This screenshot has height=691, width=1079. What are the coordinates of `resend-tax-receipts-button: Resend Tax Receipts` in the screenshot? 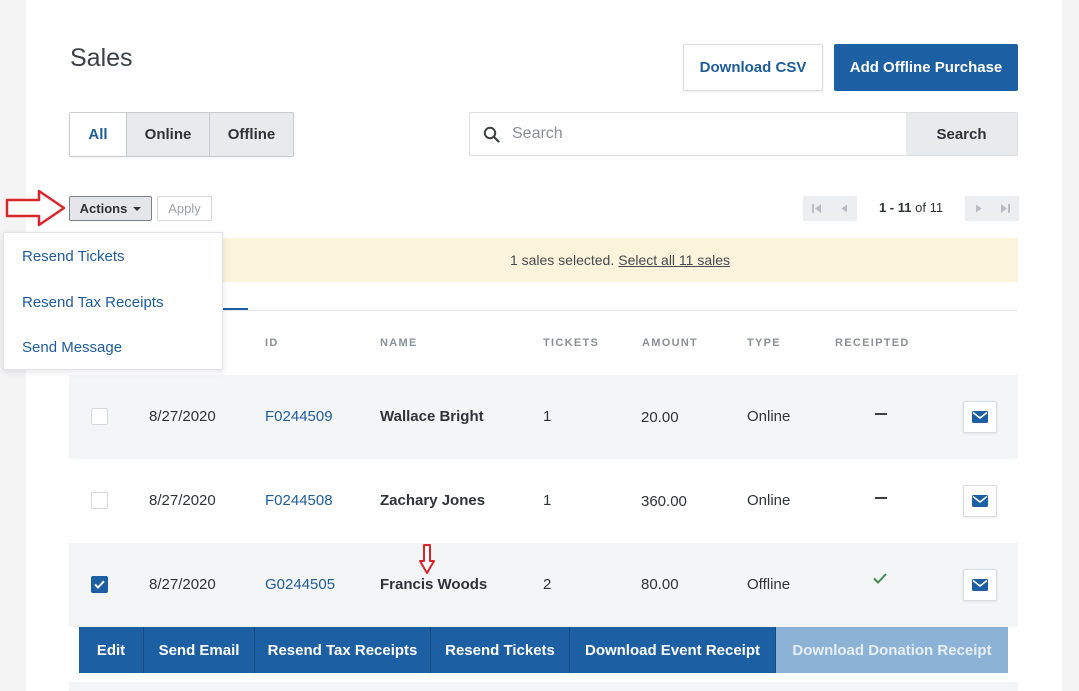 It's located at (343, 650).